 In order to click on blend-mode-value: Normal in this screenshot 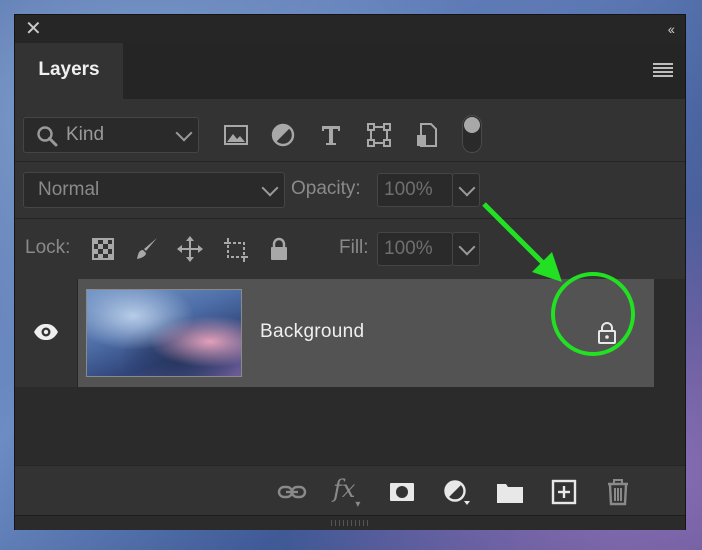, I will do `click(69, 189)`.